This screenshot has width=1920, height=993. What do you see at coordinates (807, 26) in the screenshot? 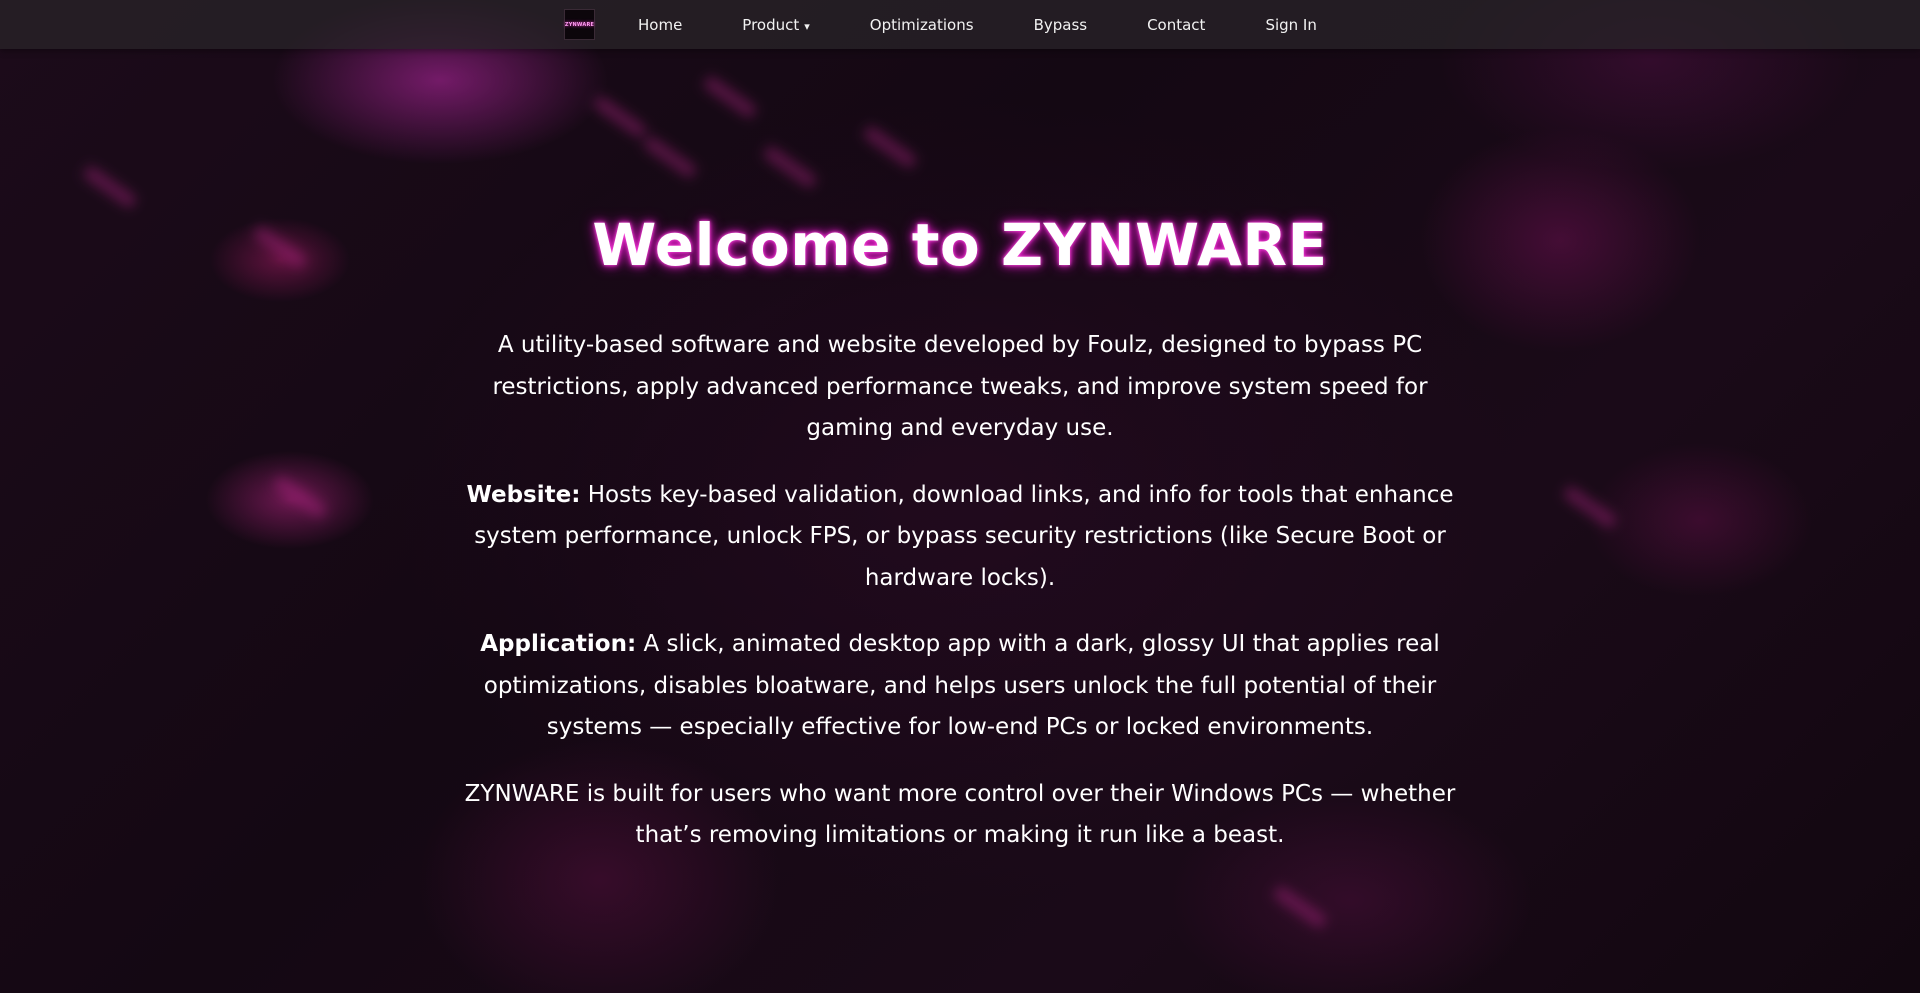
I see `chevron-down-icon: ▾` at bounding box center [807, 26].